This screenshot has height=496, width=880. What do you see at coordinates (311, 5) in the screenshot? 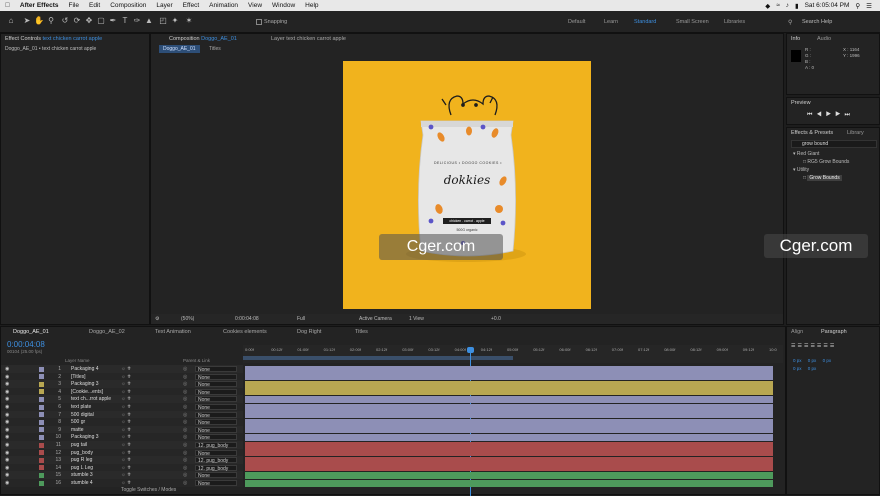
I see `menu-help: Help` at bounding box center [311, 5].